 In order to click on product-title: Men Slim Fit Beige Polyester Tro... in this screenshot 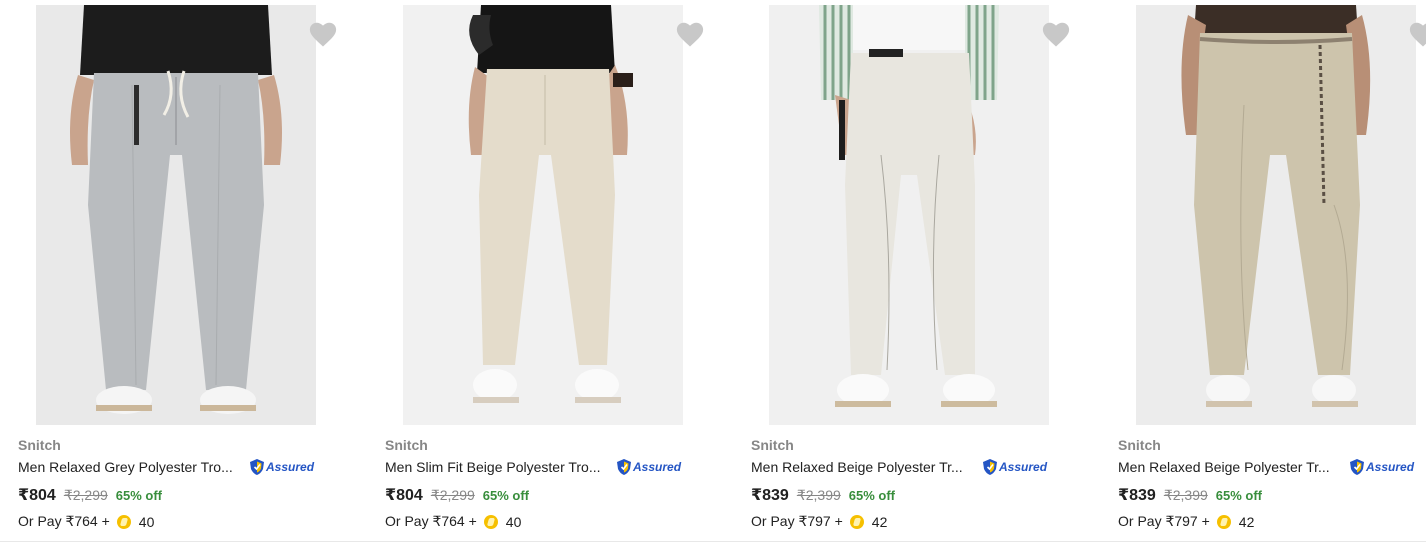, I will do `click(499, 467)`.